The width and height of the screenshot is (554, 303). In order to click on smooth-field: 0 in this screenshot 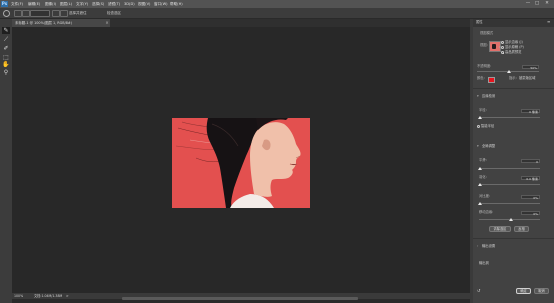, I will do `click(530, 161)`.